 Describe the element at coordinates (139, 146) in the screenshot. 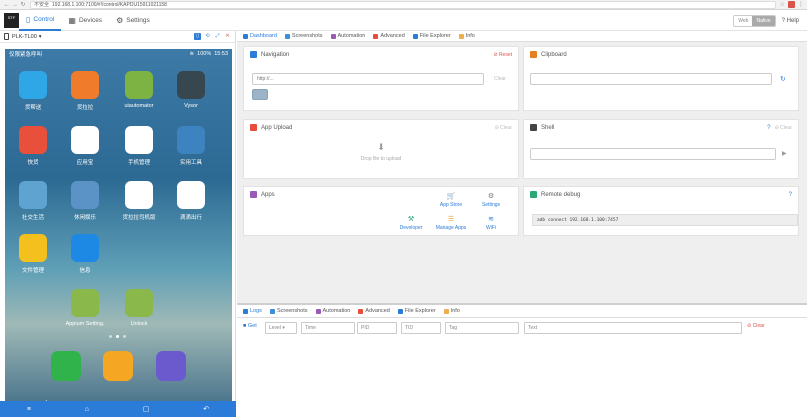

I see `app-icon: 手机管理` at that location.